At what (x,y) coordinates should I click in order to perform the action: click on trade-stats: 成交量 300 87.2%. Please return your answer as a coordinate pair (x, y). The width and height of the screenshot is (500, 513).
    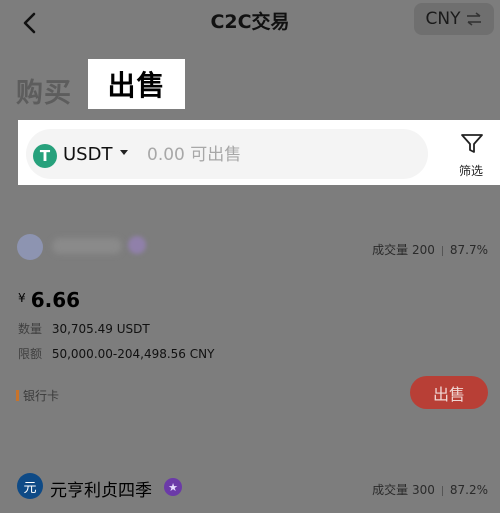
    Looking at the image, I should click on (430, 489).